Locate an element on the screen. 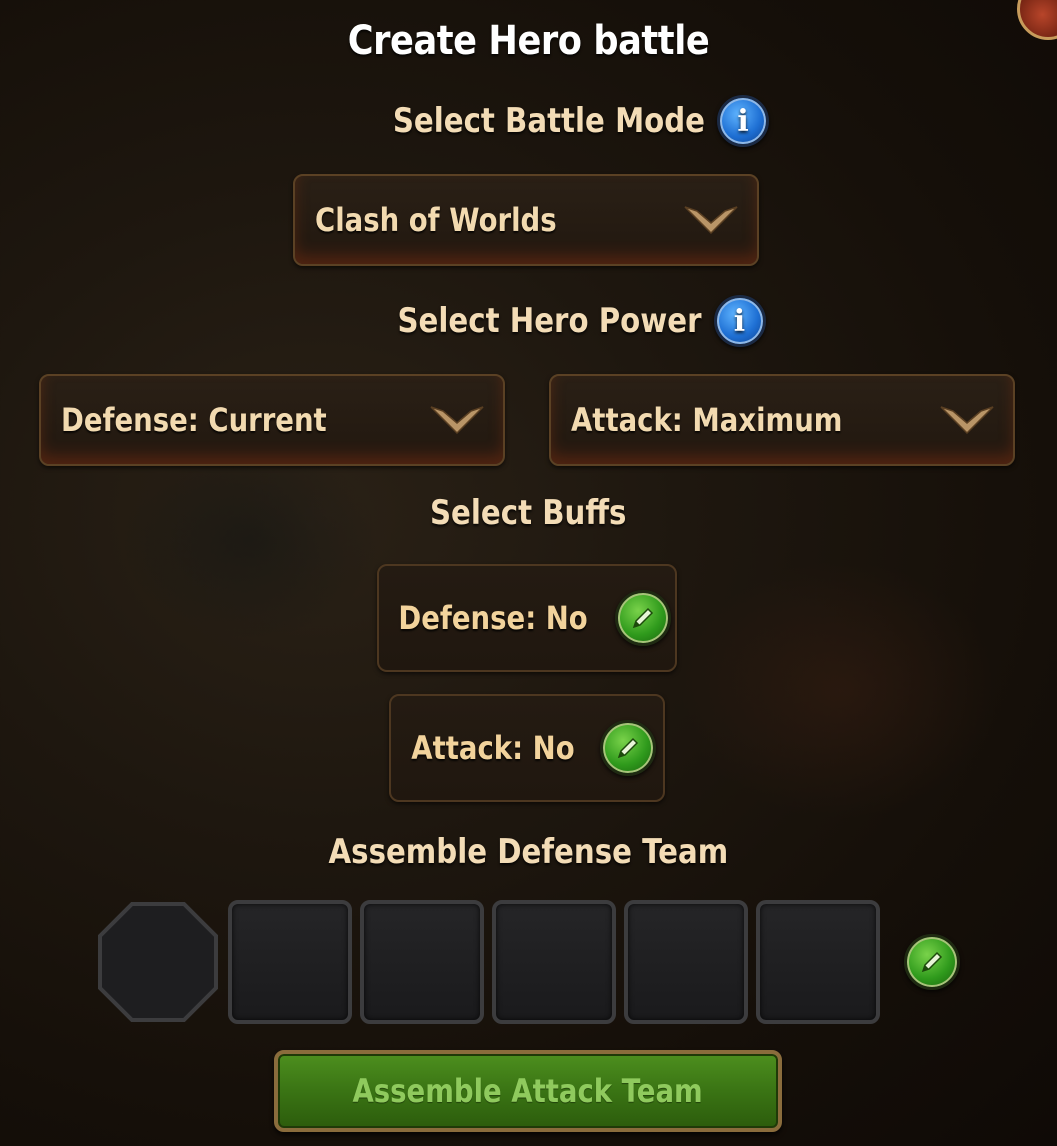 The height and width of the screenshot is (1146, 1057). hero-slot-leader is located at coordinates (158, 962).